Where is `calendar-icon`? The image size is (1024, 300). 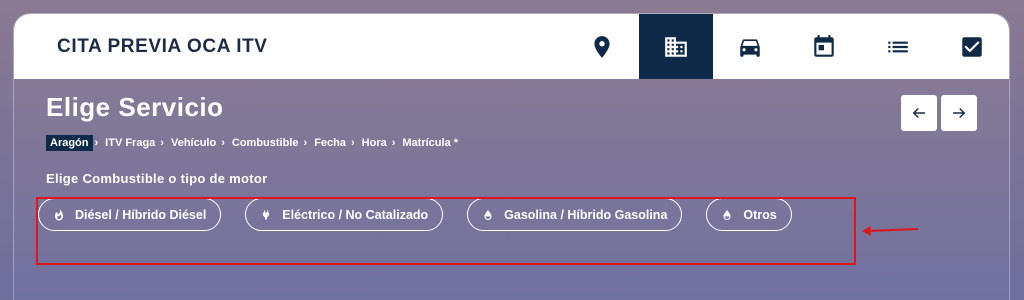
calendar-icon is located at coordinates (824, 45).